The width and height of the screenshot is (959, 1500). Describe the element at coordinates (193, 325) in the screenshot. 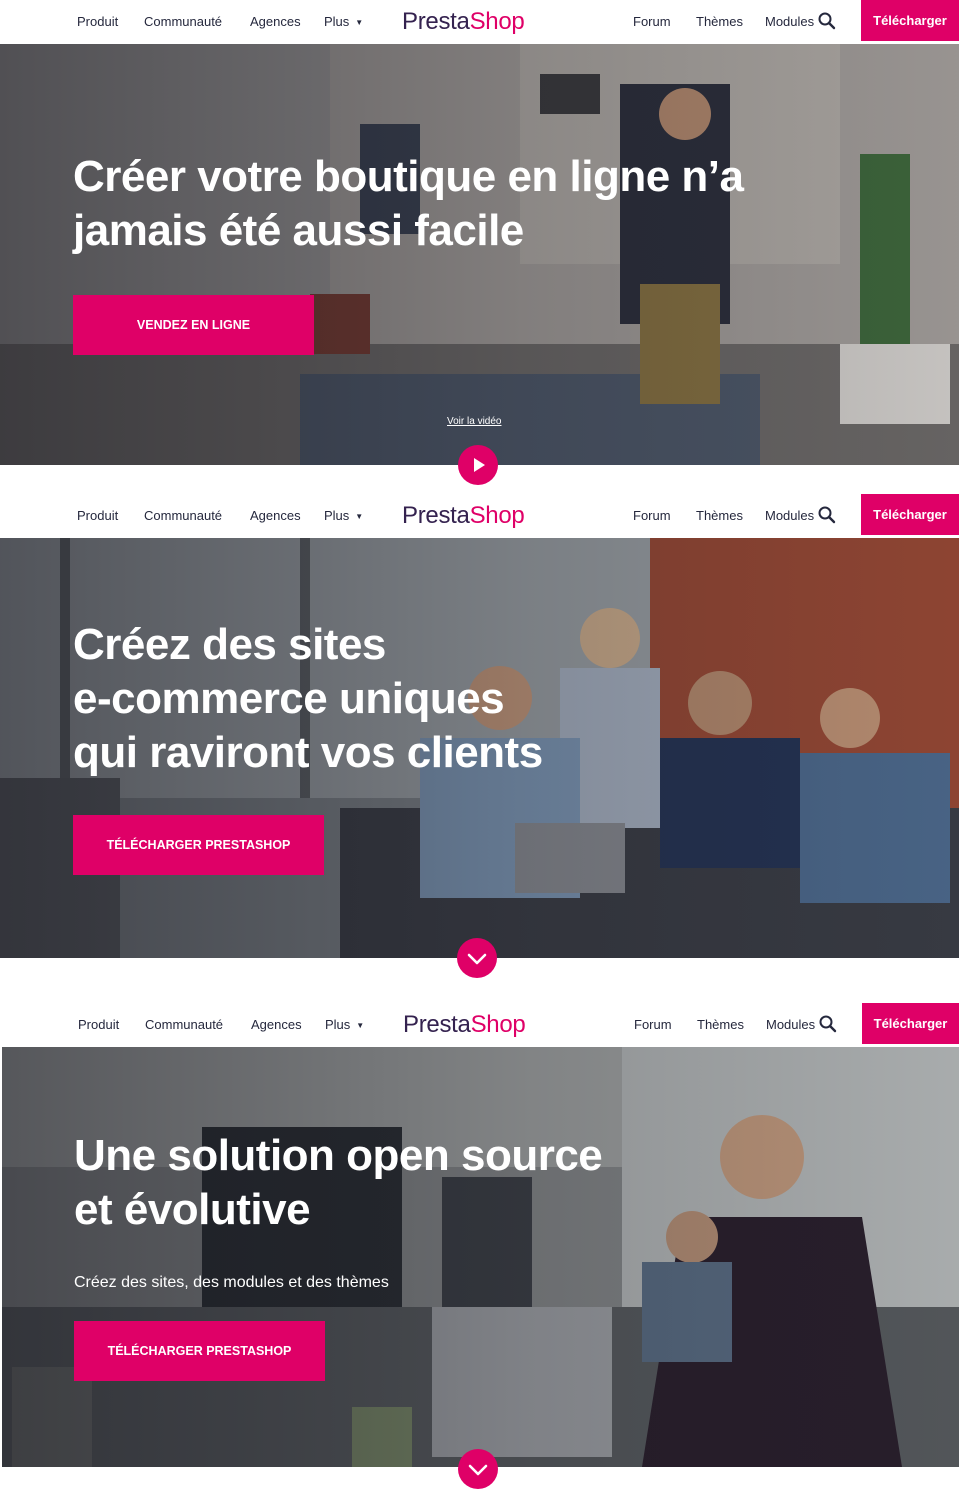

I see `sell-online-button: VENDEZ EN LIGNE` at that location.